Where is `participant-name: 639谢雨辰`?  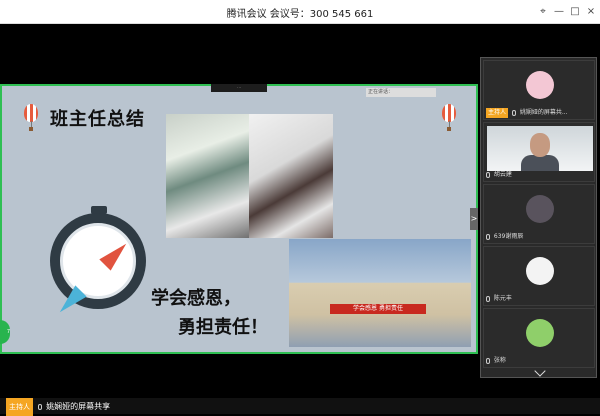
participant-name: 639谢雨辰 is located at coordinates (504, 237).